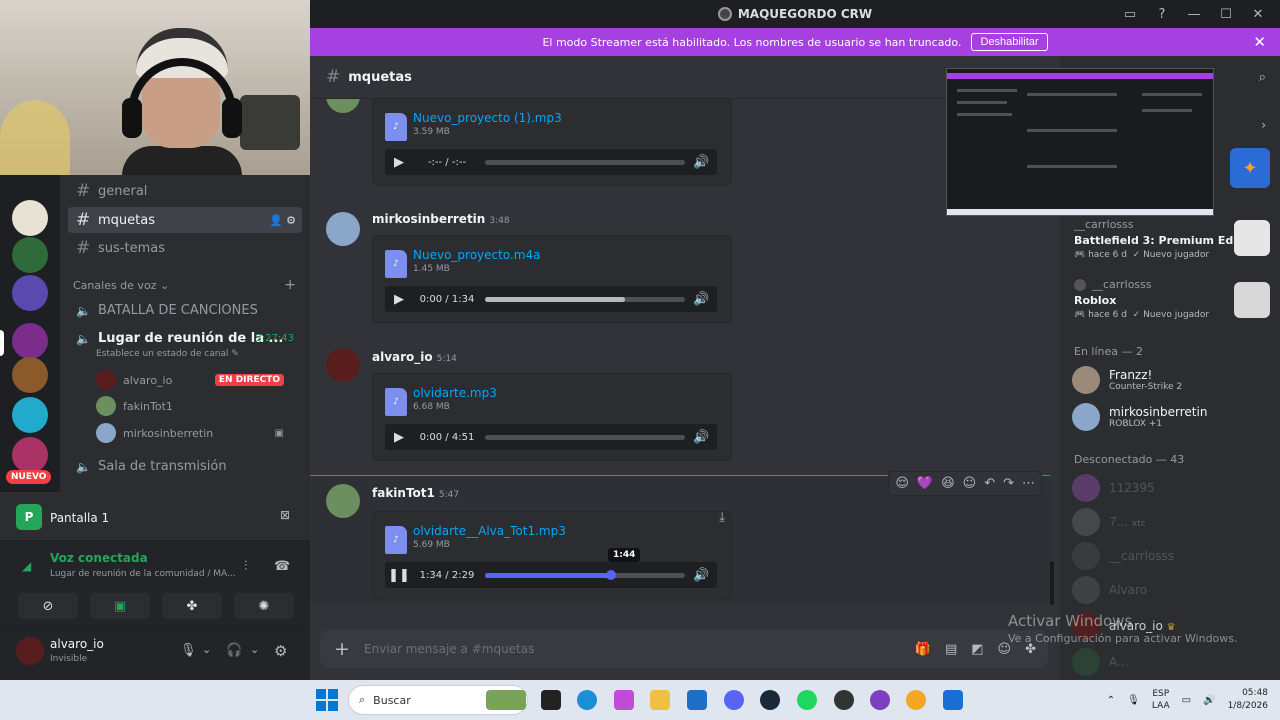  I want to click on windows-start-icon, so click(327, 700).